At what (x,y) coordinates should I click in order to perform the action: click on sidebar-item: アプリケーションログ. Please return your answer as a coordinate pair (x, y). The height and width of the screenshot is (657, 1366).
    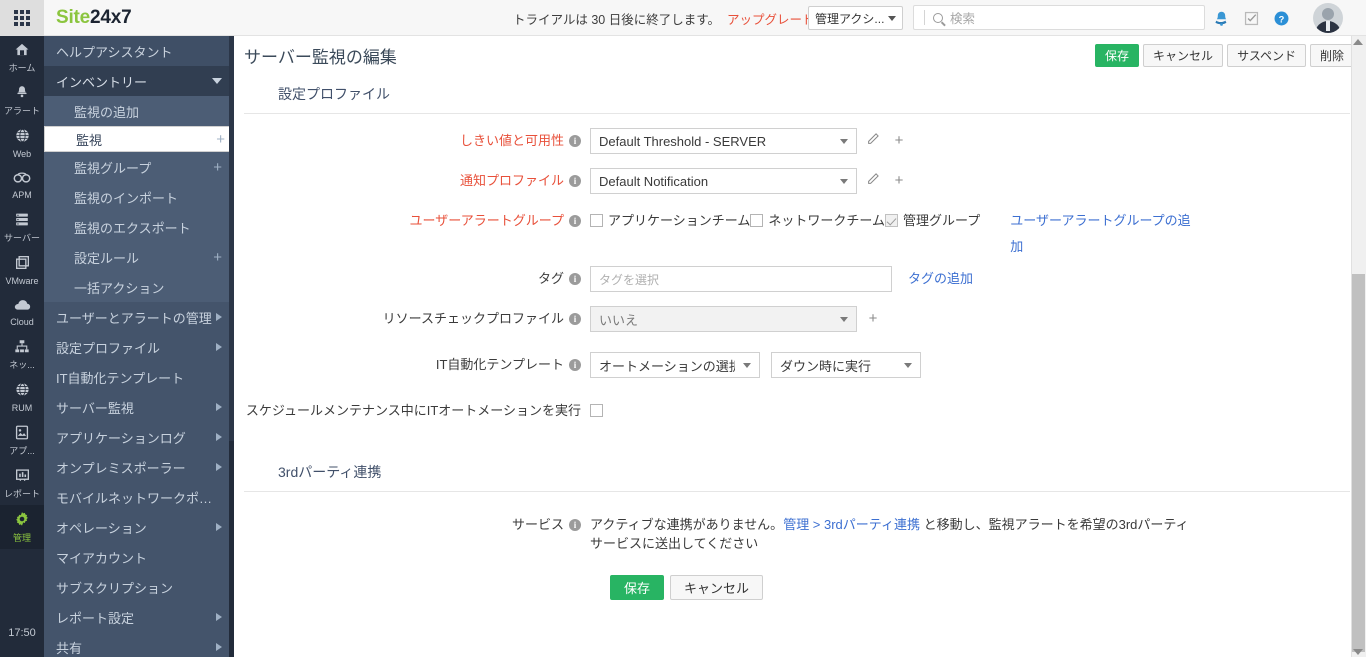
    Looking at the image, I should click on (139, 437).